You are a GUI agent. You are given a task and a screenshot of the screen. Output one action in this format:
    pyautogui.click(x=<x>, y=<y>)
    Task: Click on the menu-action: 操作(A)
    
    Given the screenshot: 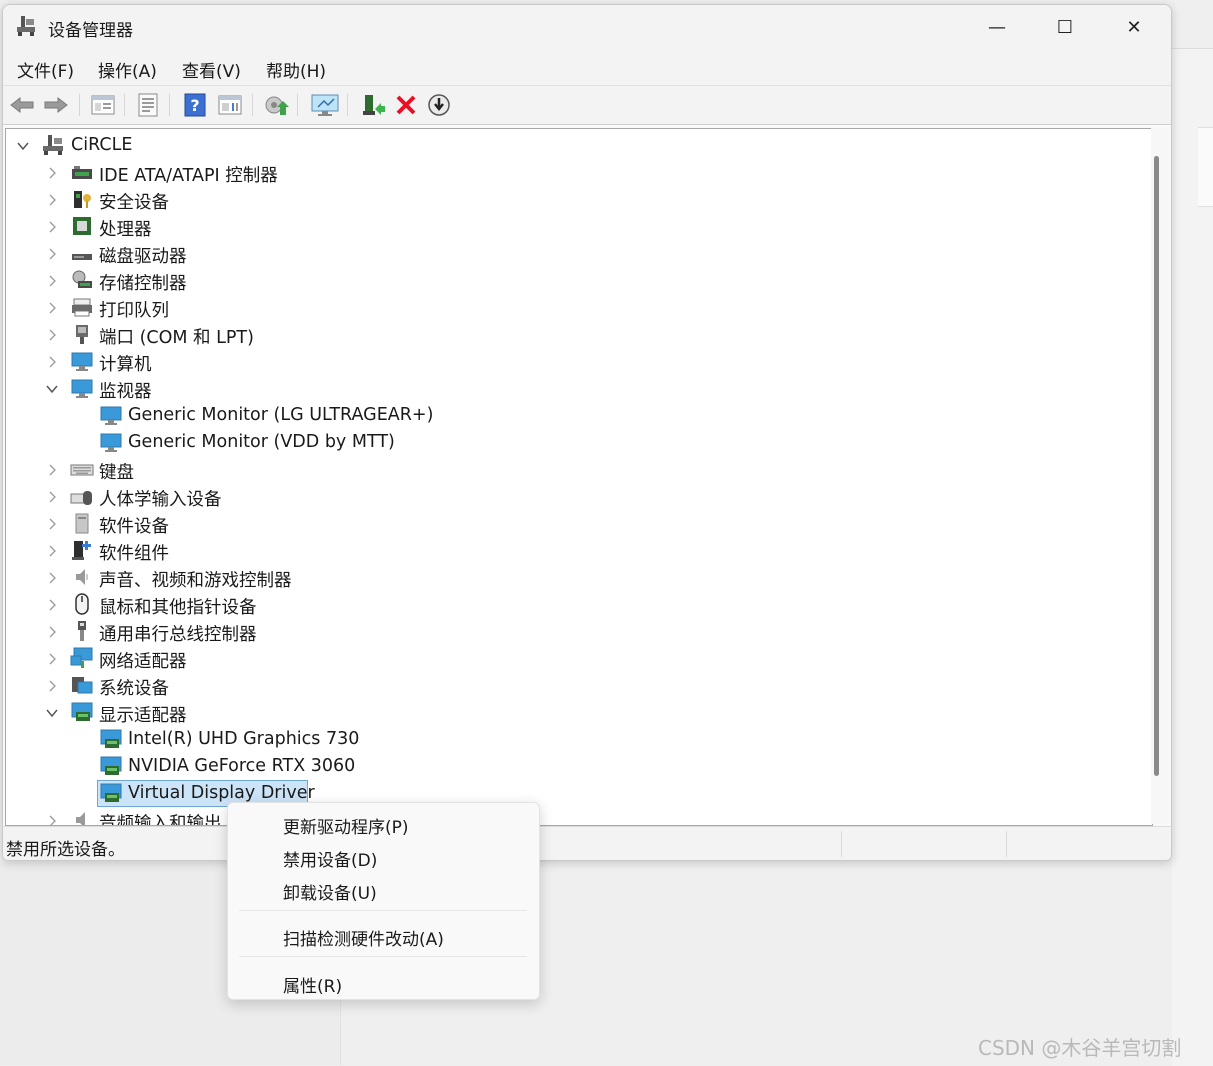 What is the action you would take?
    pyautogui.click(x=127, y=69)
    